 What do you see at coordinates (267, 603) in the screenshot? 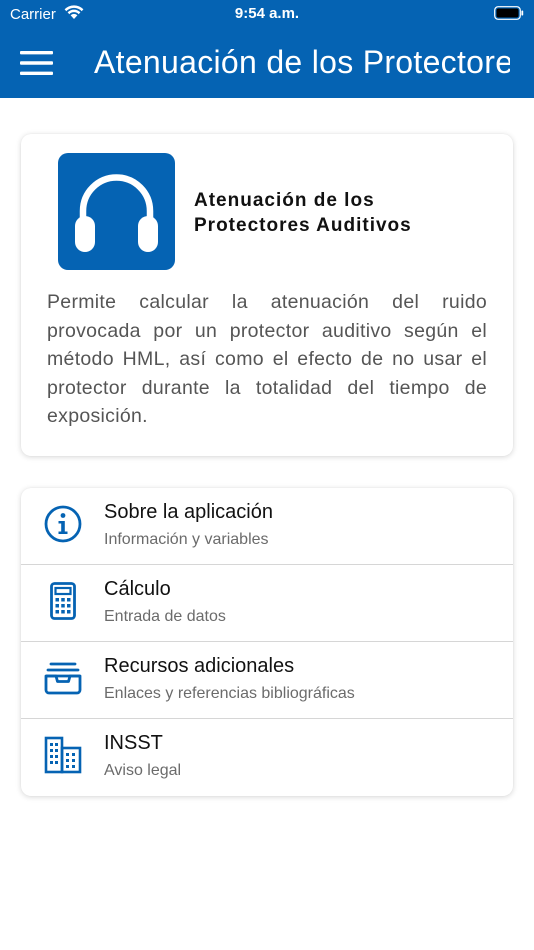
I see `menu-item-calculation: Cálculo Entrada de datos` at bounding box center [267, 603].